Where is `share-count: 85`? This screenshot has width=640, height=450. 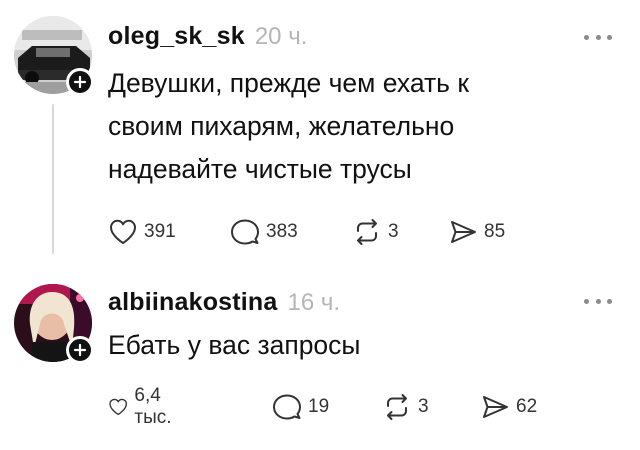 share-count: 85 is located at coordinates (495, 231).